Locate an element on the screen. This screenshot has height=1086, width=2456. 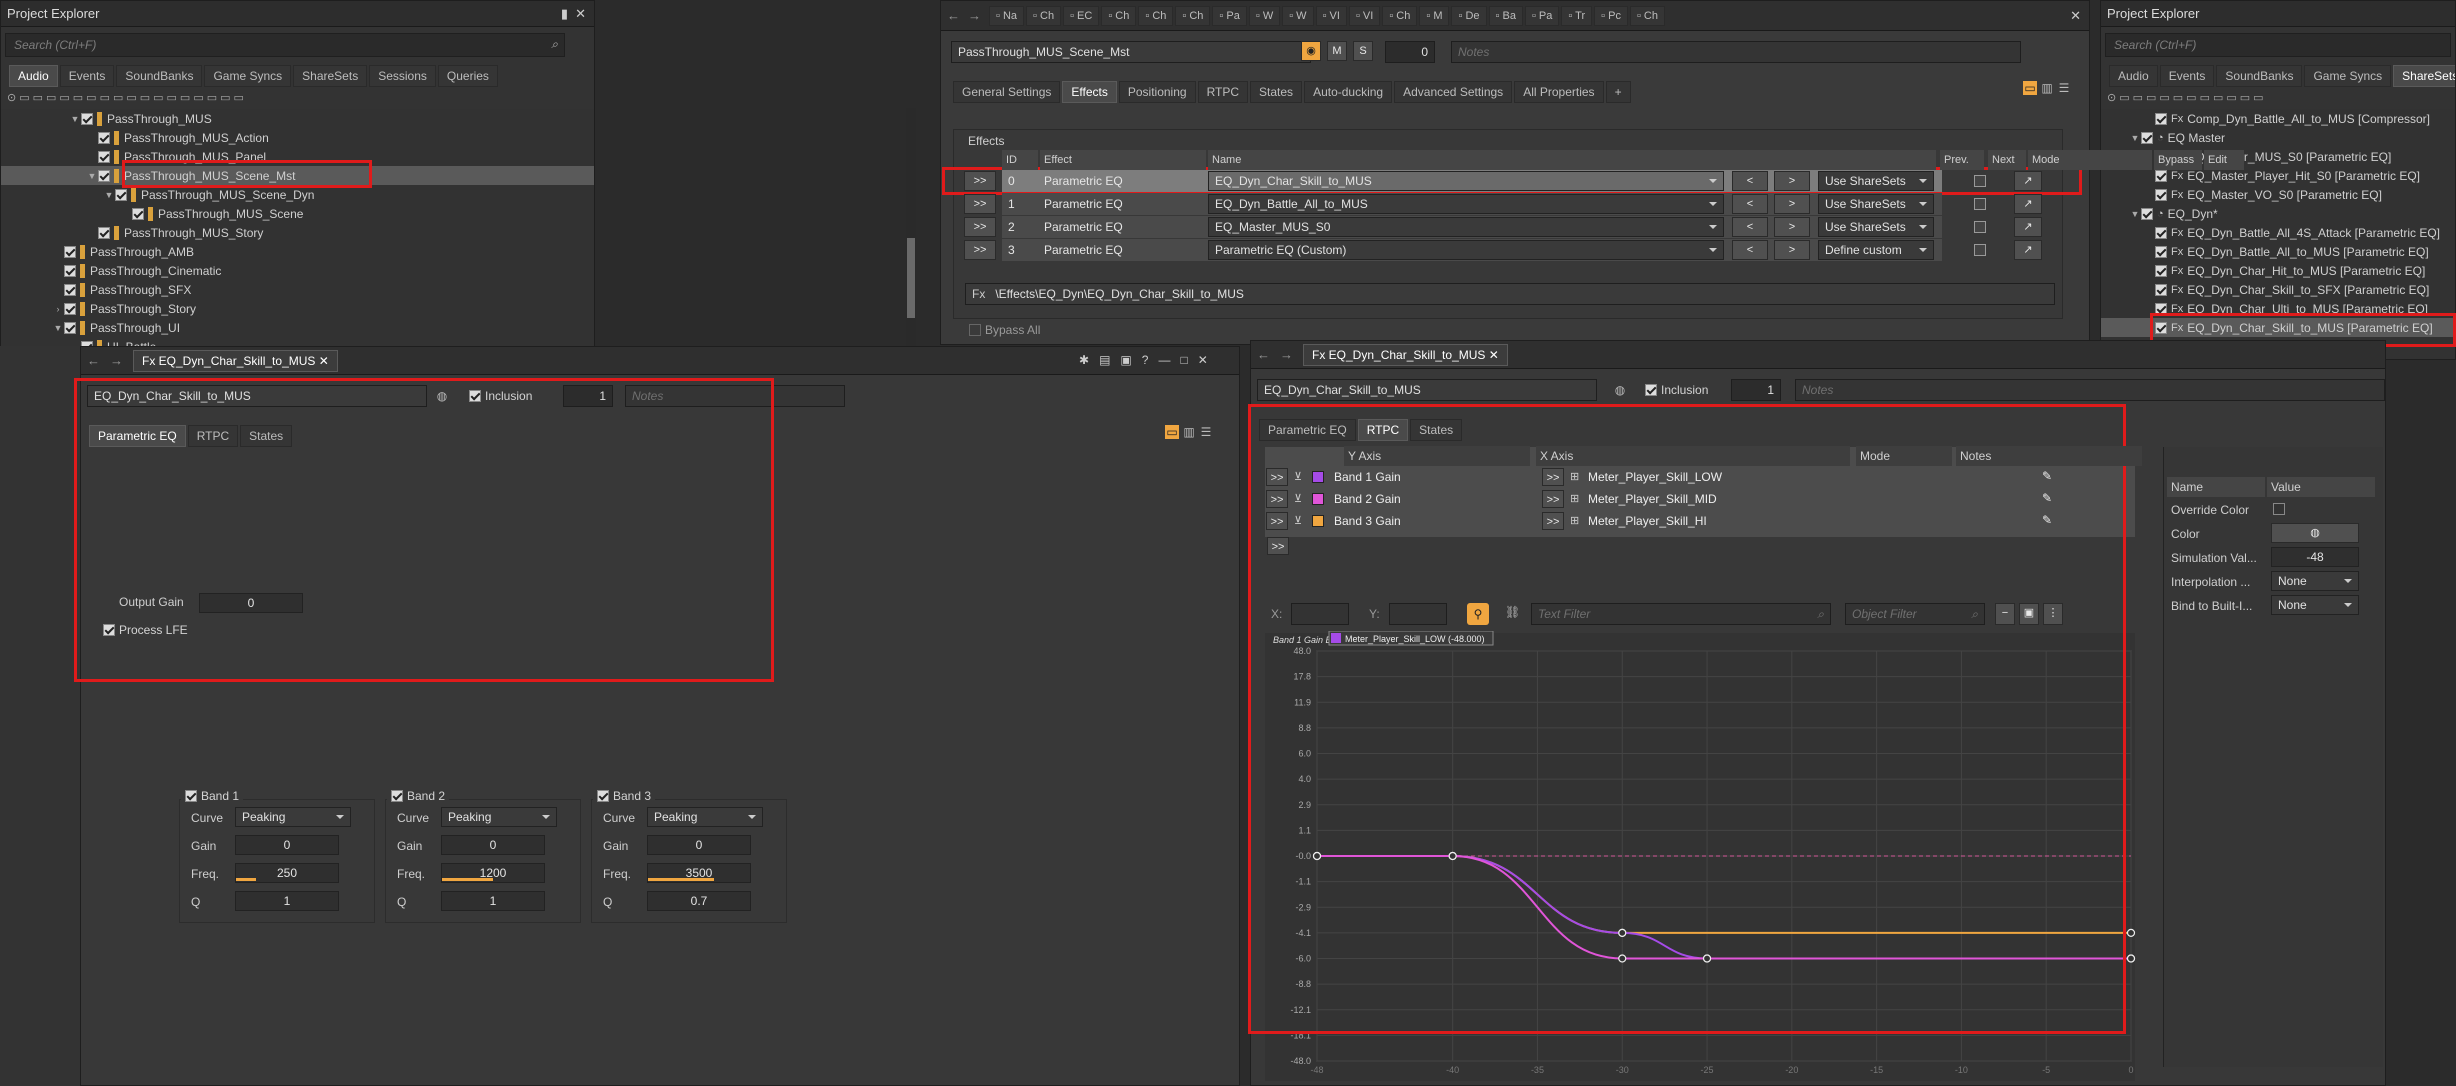
x-coordinate-field is located at coordinates (1320, 614).